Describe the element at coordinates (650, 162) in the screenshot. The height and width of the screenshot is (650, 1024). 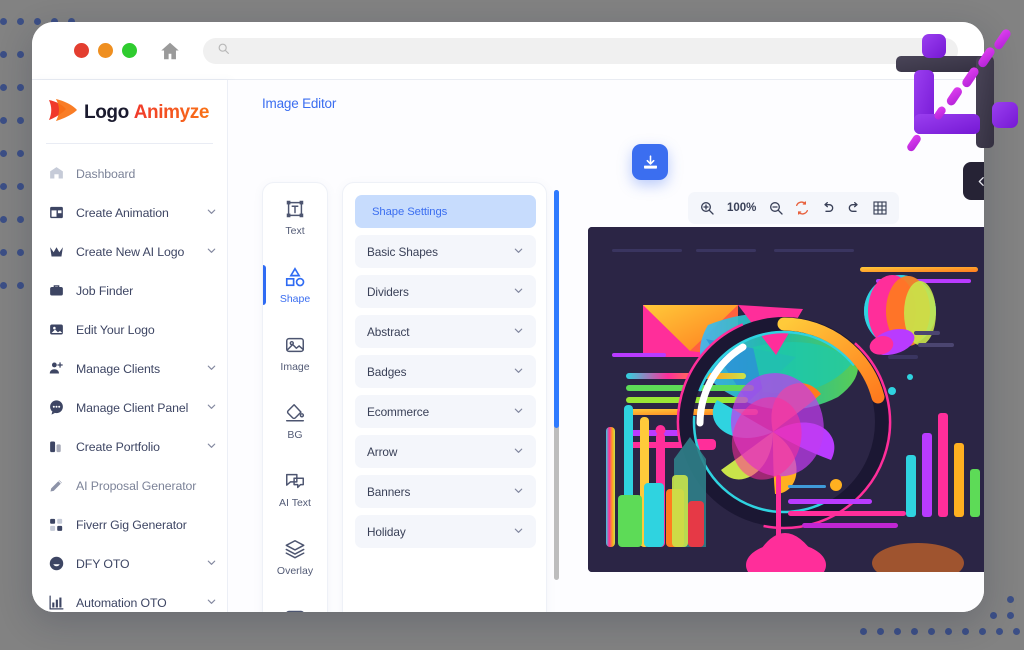
I see `download-button` at that location.